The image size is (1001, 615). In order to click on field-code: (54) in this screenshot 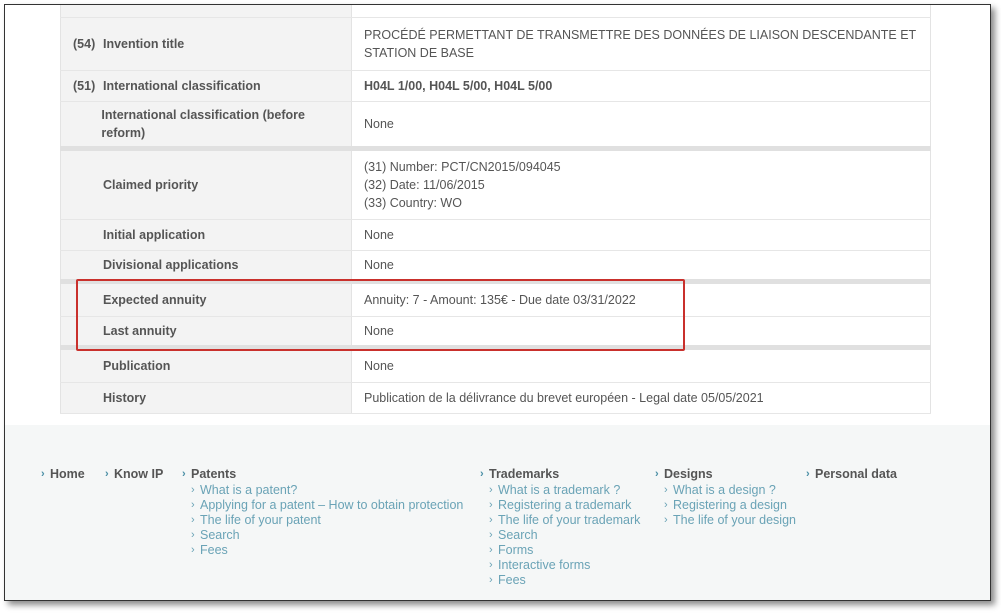, I will do `click(84, 43)`.